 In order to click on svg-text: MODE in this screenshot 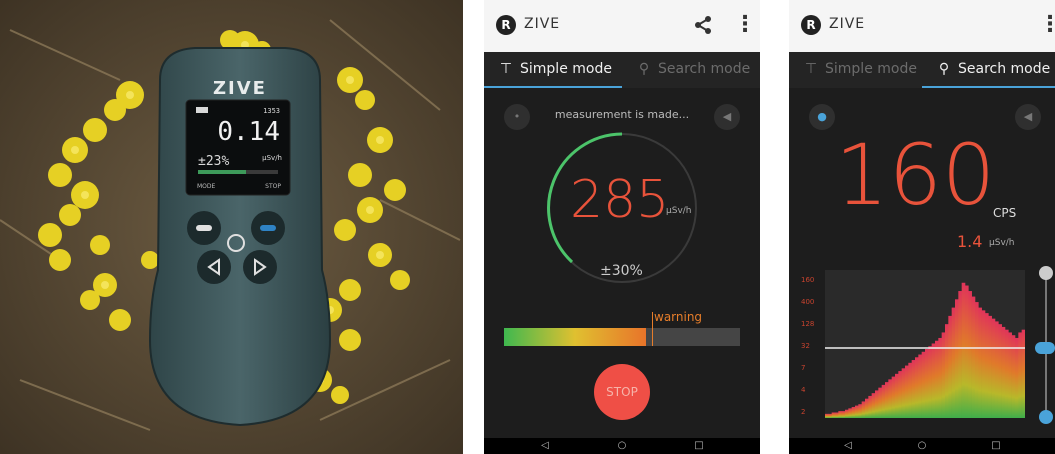, I will do `click(206, 186)`.